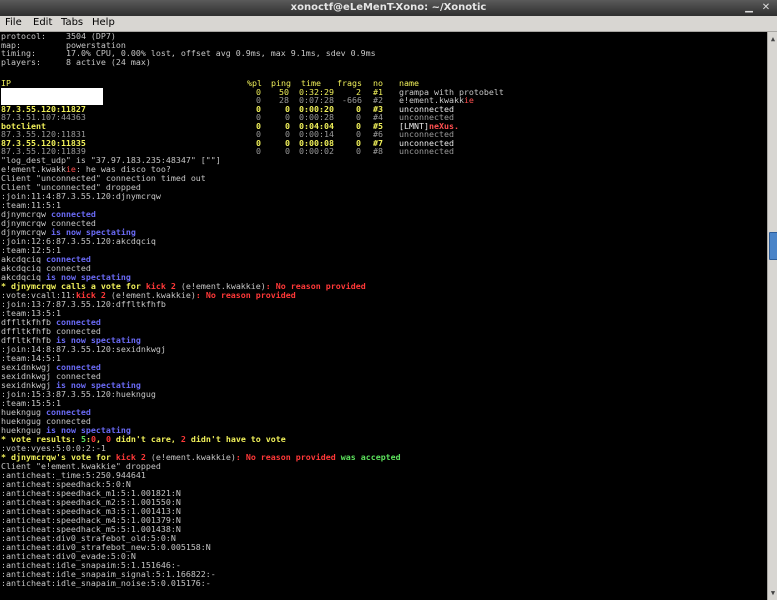 Image resolution: width=777 pixels, height=600 pixels. What do you see at coordinates (72, 22) in the screenshot?
I see `menu-tabs: Tabs` at bounding box center [72, 22].